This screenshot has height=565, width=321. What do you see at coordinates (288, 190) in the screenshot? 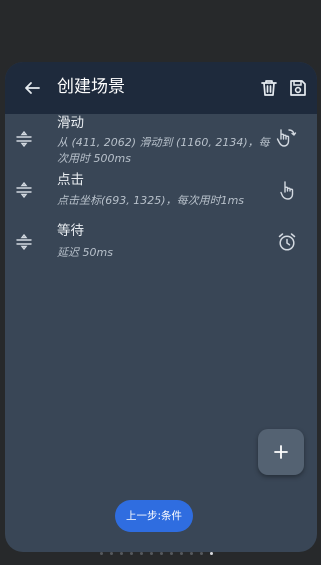
I see `tap-icon` at bounding box center [288, 190].